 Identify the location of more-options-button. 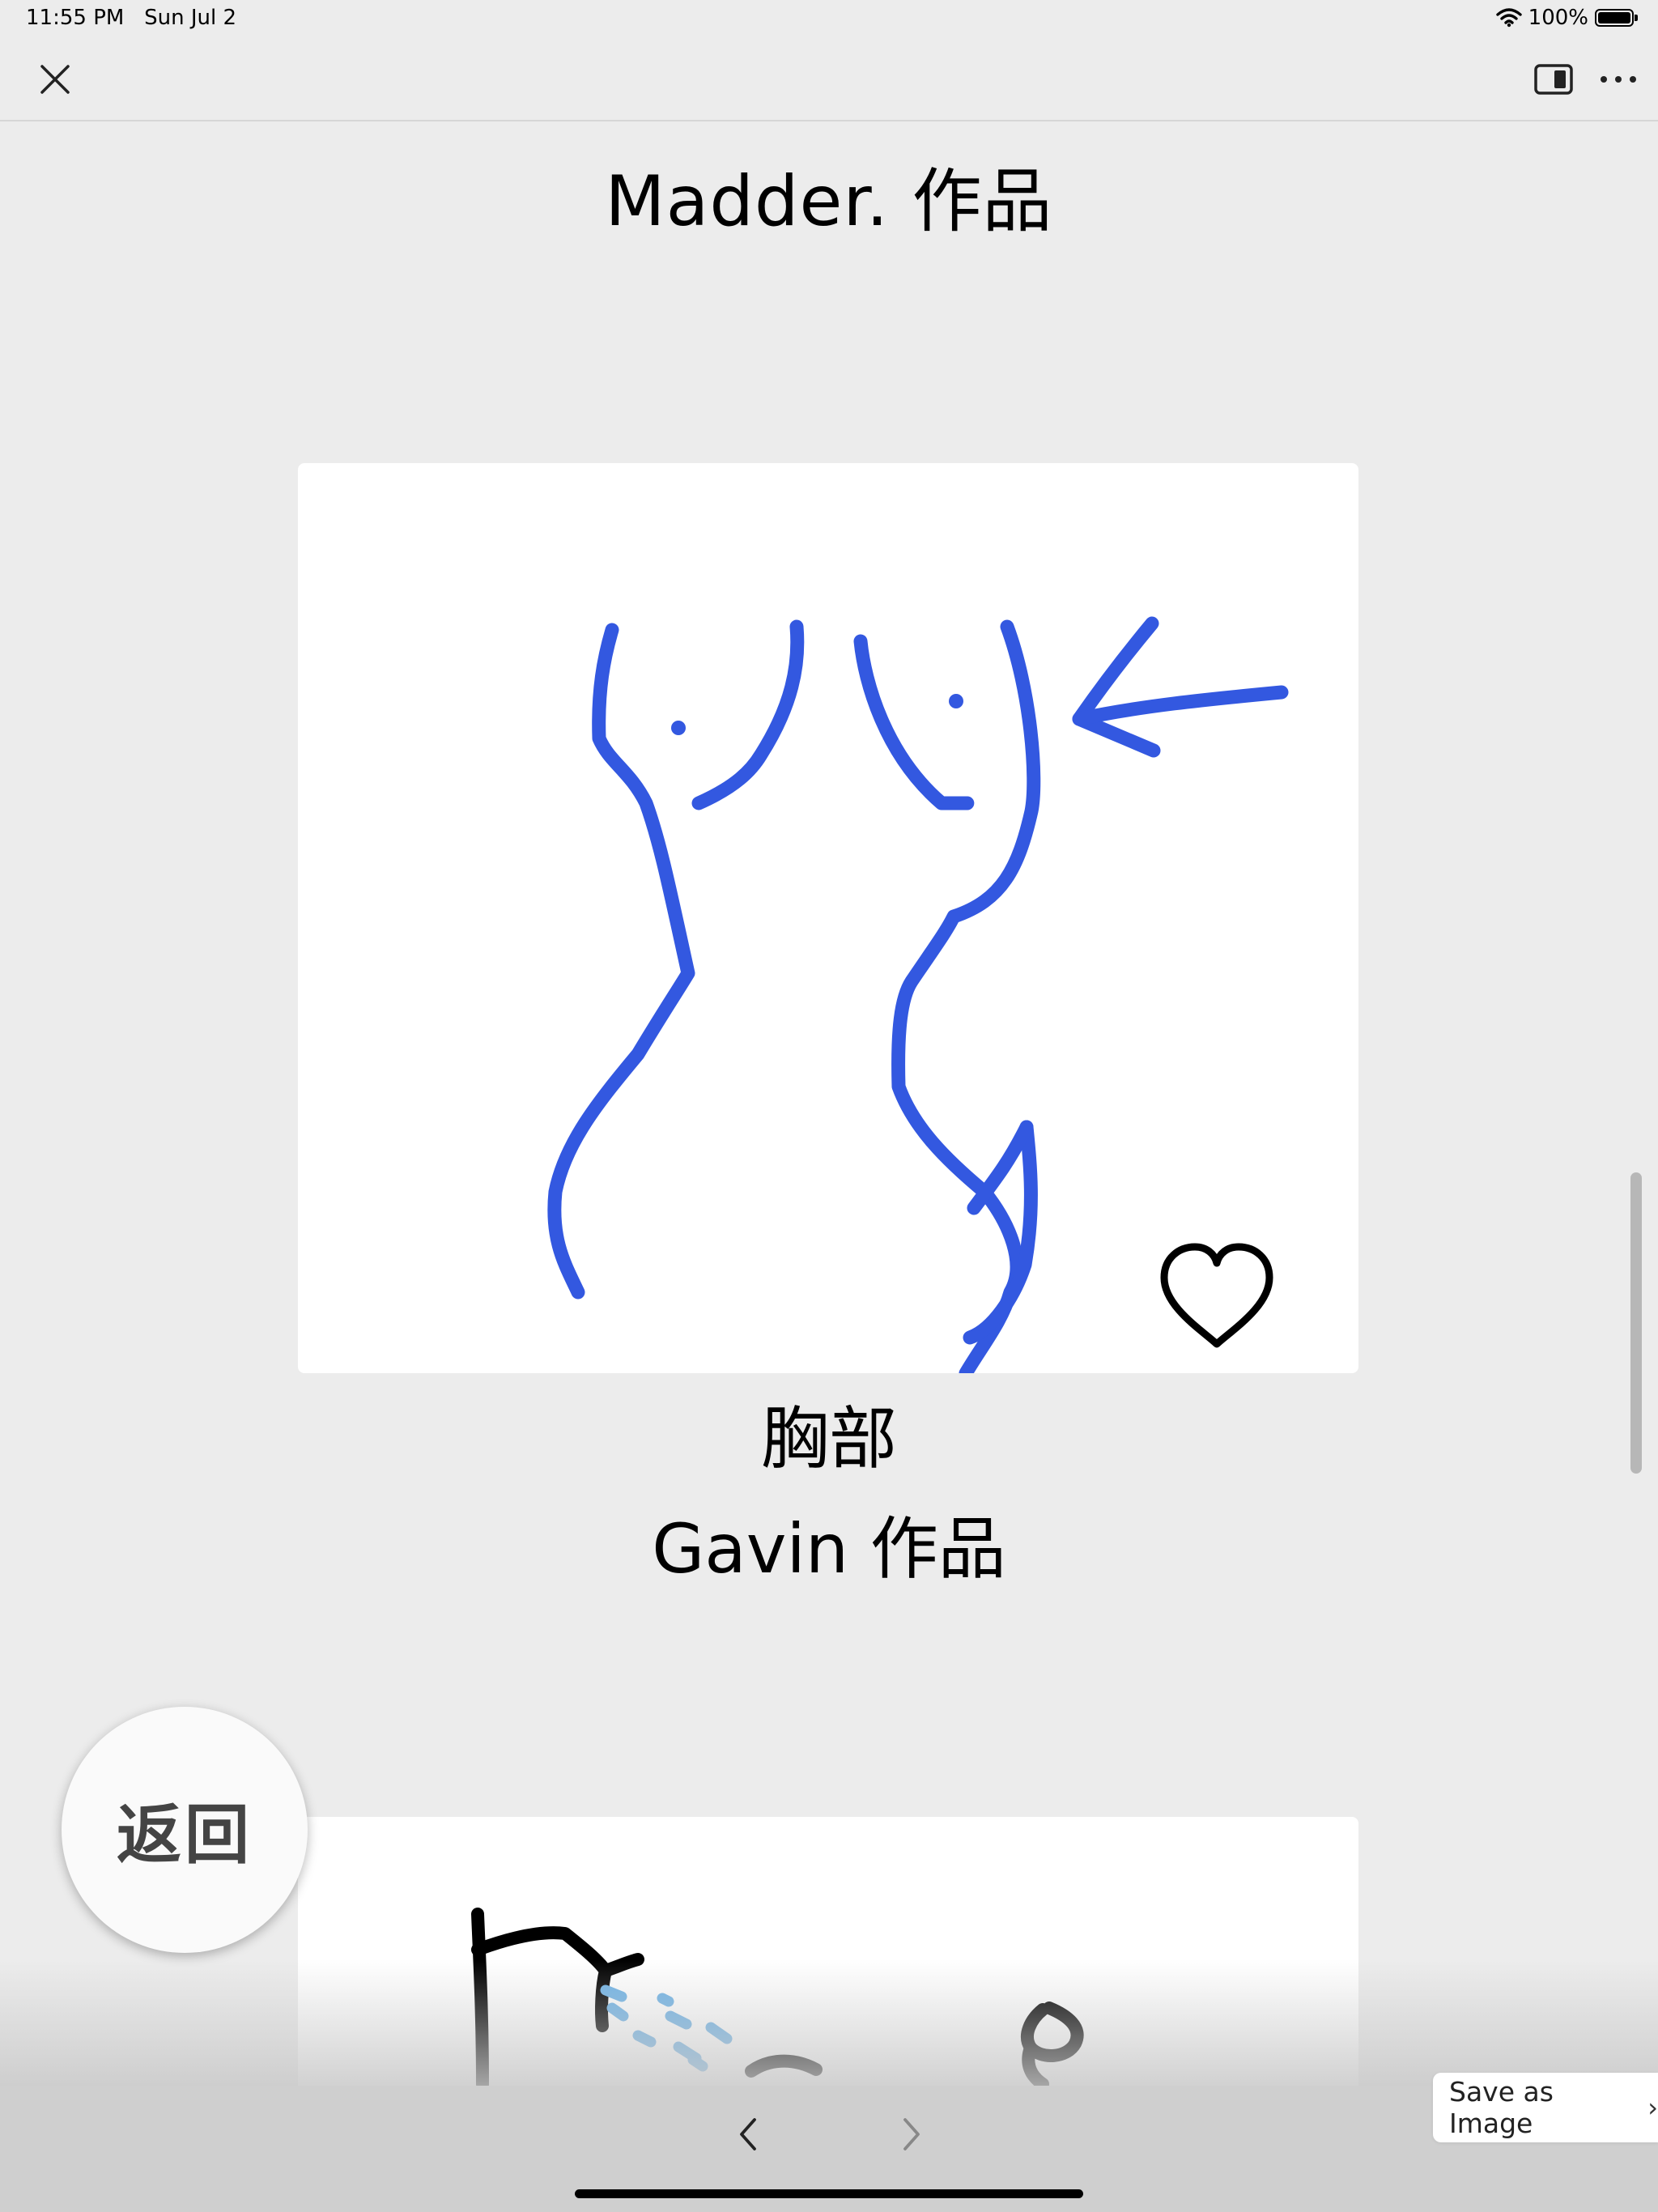
(1618, 79).